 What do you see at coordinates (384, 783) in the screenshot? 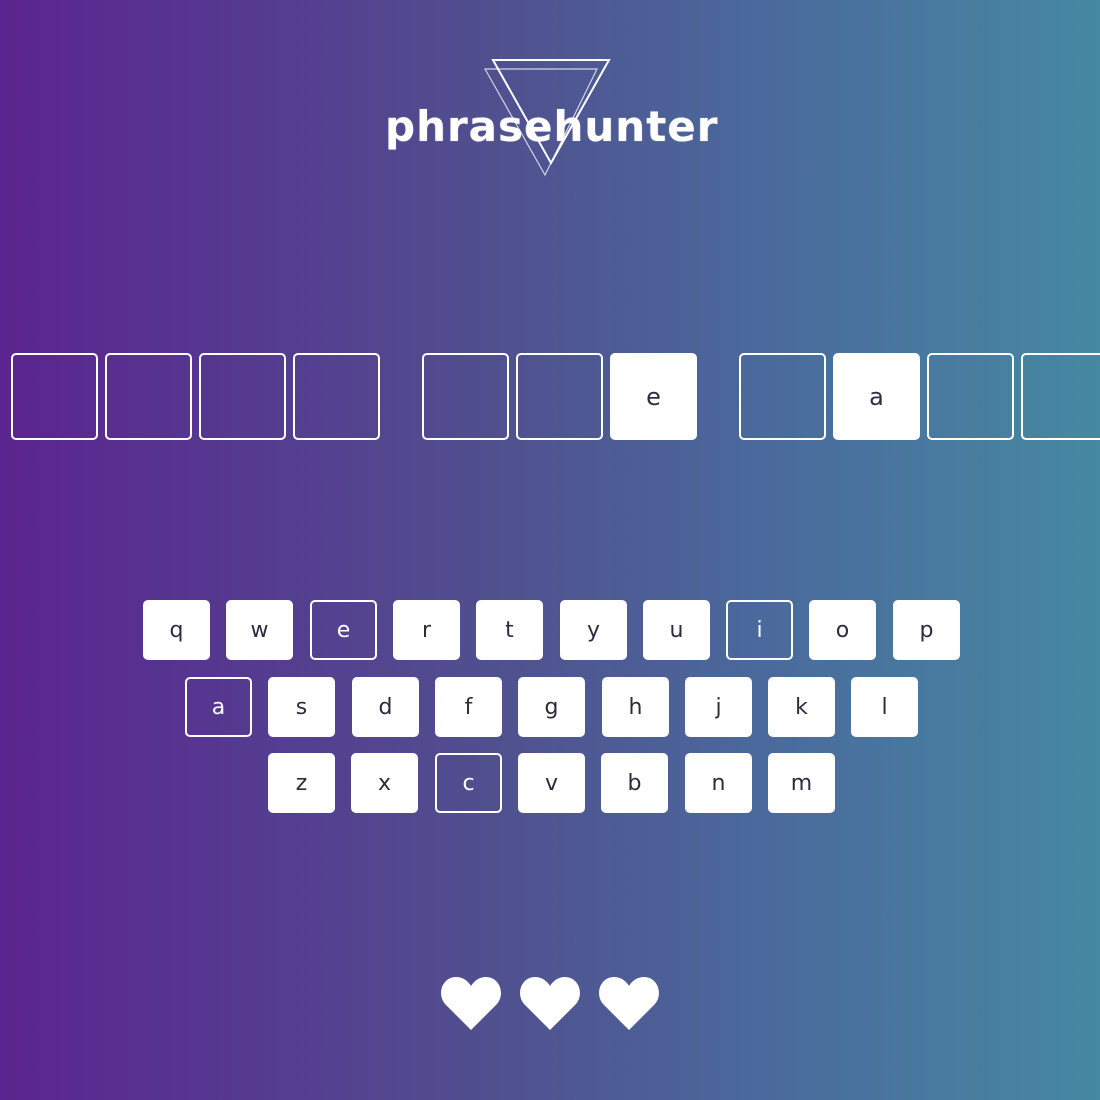
I see `key-x: x` at bounding box center [384, 783].